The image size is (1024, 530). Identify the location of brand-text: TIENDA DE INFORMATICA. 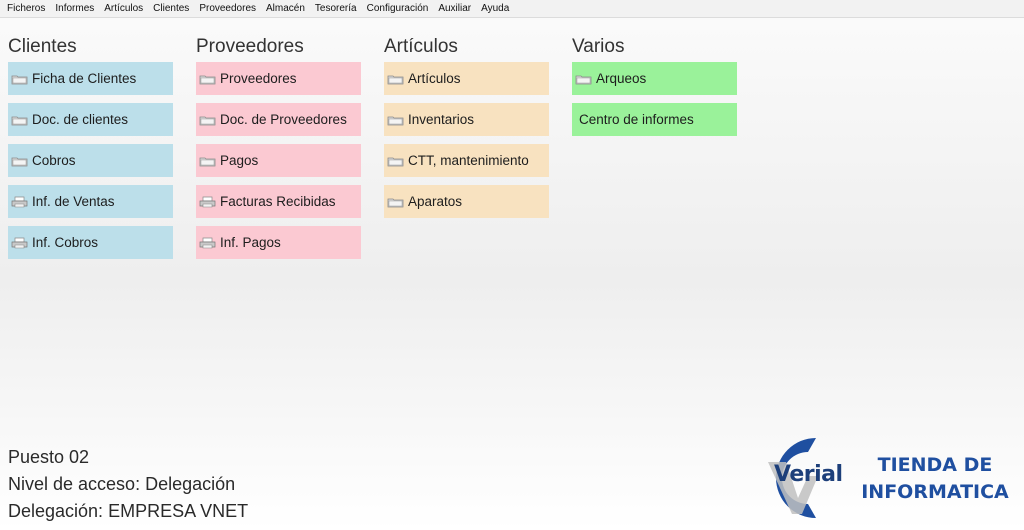
(935, 479).